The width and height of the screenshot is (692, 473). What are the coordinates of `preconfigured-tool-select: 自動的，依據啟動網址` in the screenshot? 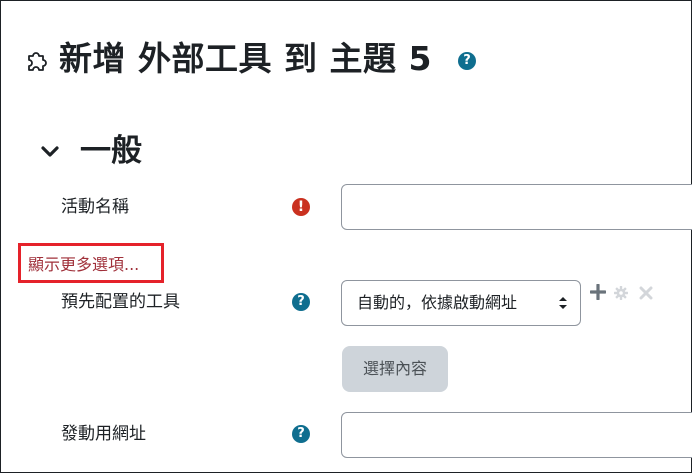 It's located at (461, 303).